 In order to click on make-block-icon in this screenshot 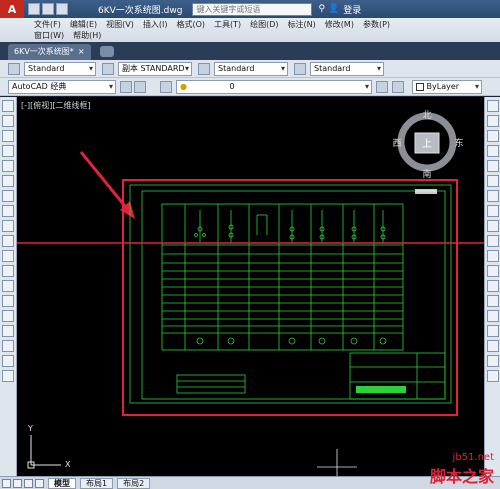, I will do `click(8, 286)`.